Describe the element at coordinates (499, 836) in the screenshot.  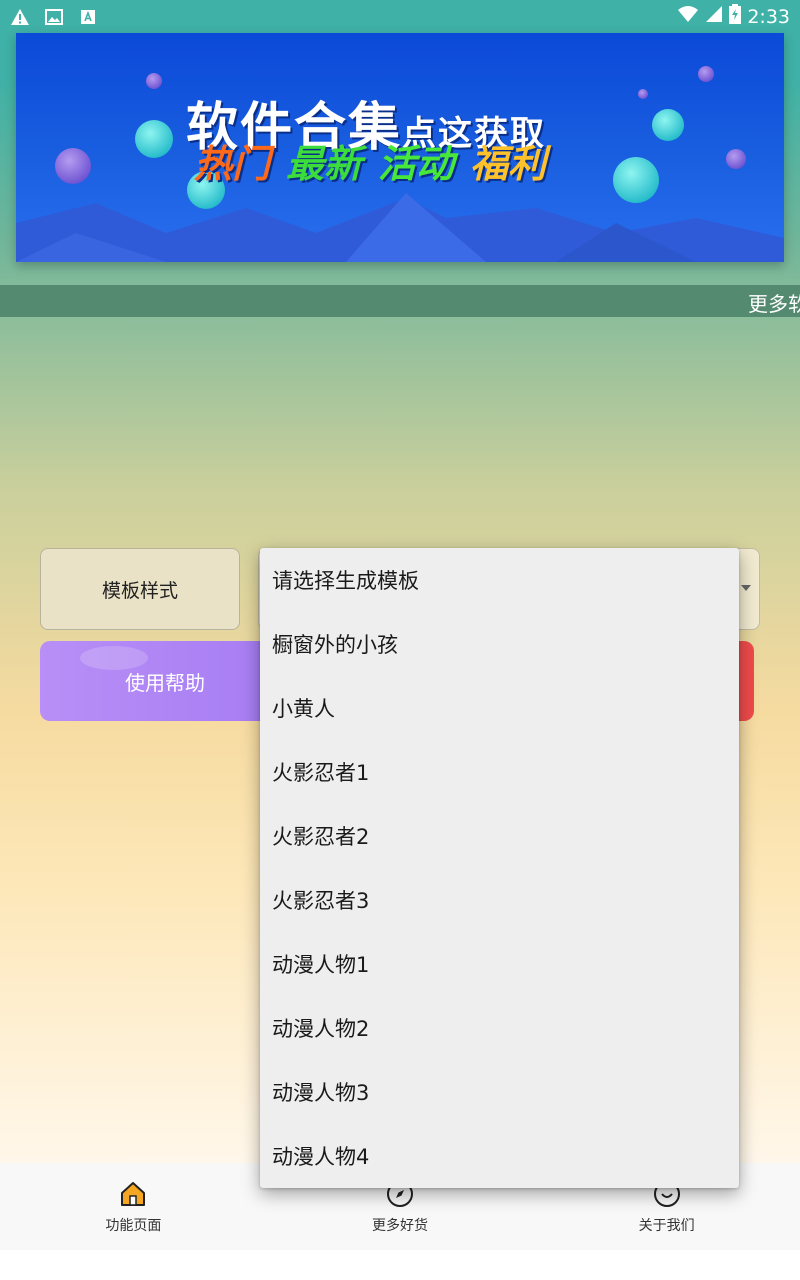
I see `dropdown-option: 火影忍者2` at that location.